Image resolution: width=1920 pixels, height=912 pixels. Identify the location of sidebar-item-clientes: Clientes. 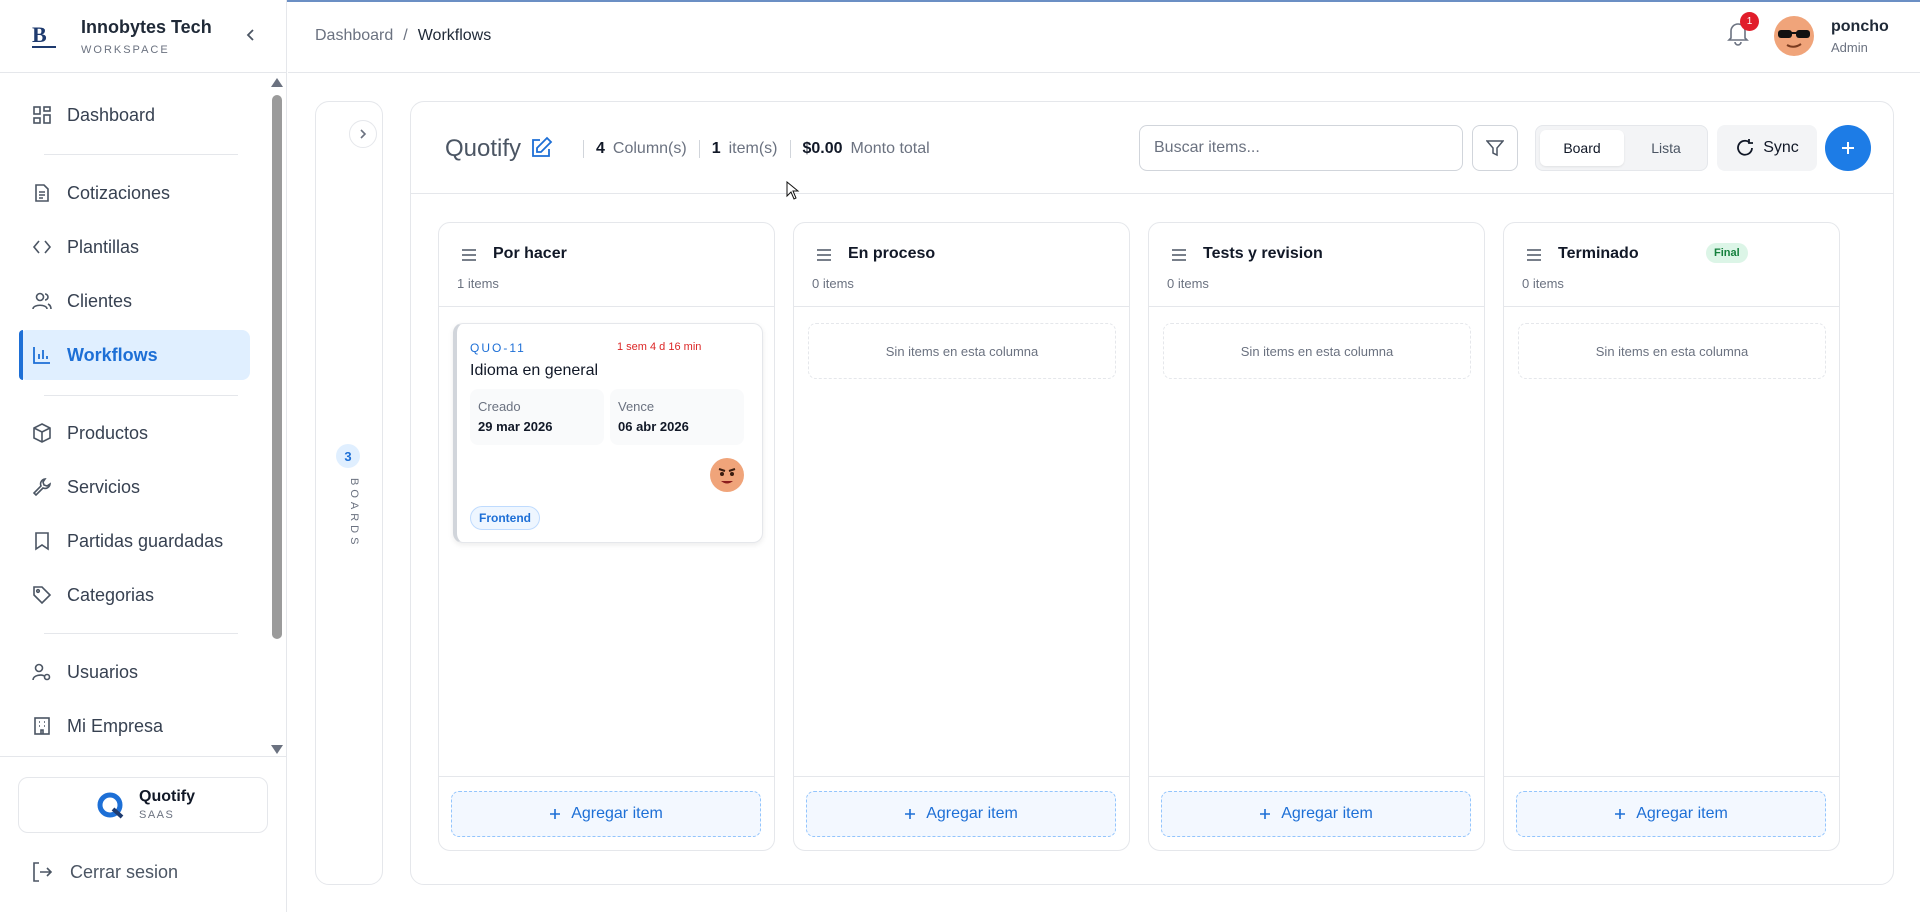
(134, 301).